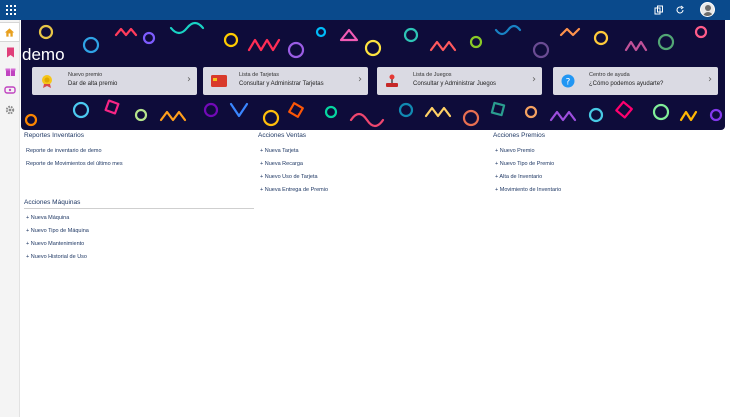 The image size is (730, 417). Describe the element at coordinates (707, 9) in the screenshot. I see `user-avatar-icon` at that location.